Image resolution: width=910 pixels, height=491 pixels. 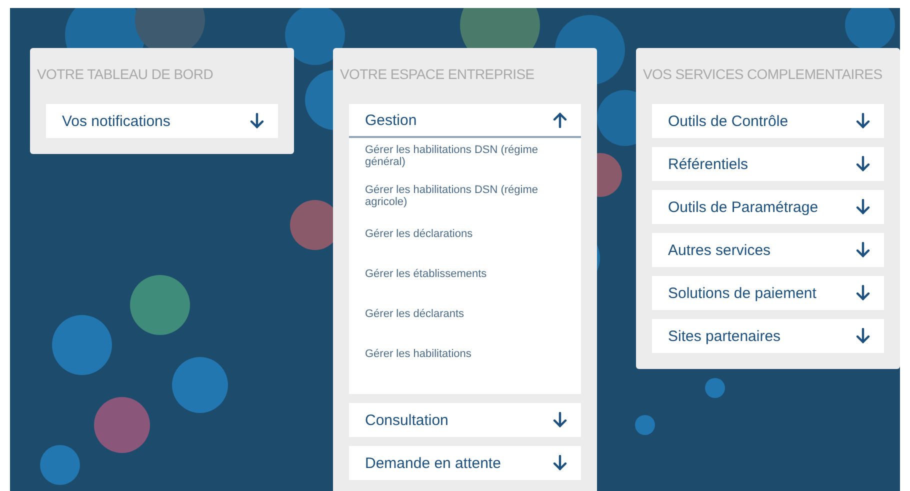 I want to click on menu-link: Gérer les établissements, so click(x=460, y=274).